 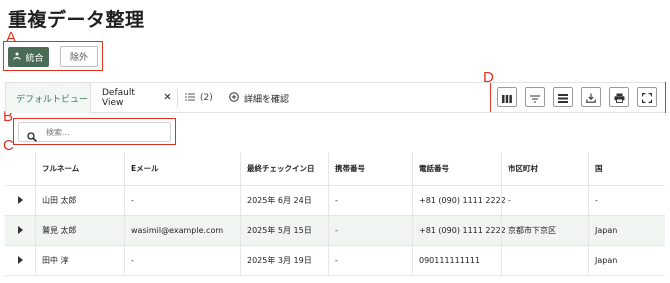 I want to click on columns-button, so click(x=507, y=97).